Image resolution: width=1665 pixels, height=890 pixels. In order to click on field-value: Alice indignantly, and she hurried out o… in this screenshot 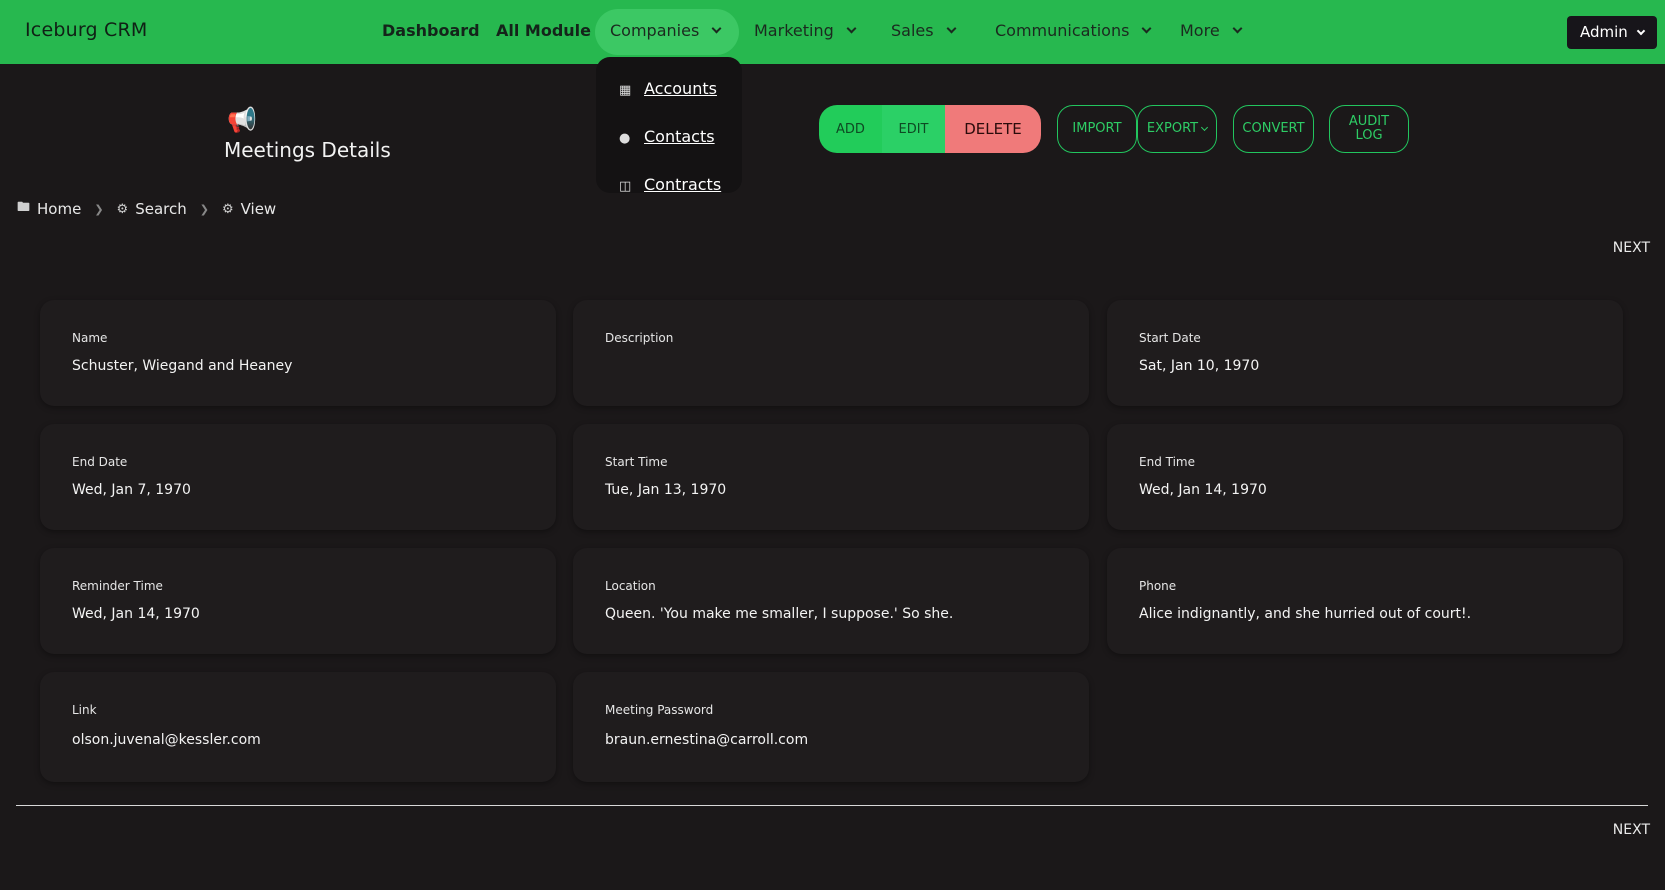, I will do `click(1305, 614)`.